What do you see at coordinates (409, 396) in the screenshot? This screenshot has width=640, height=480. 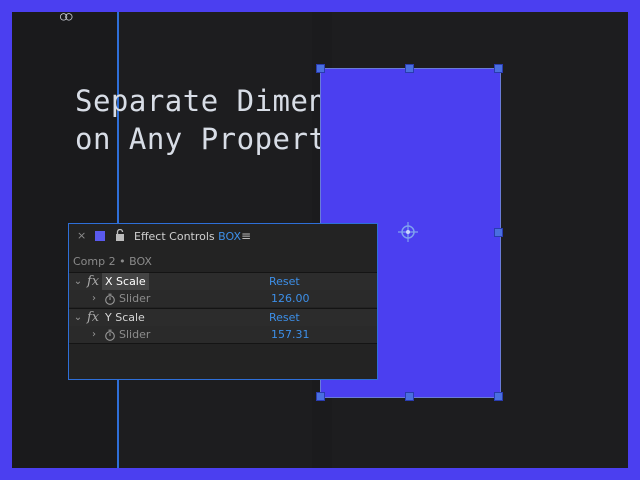 I see `transform-handle-bottom-center` at bounding box center [409, 396].